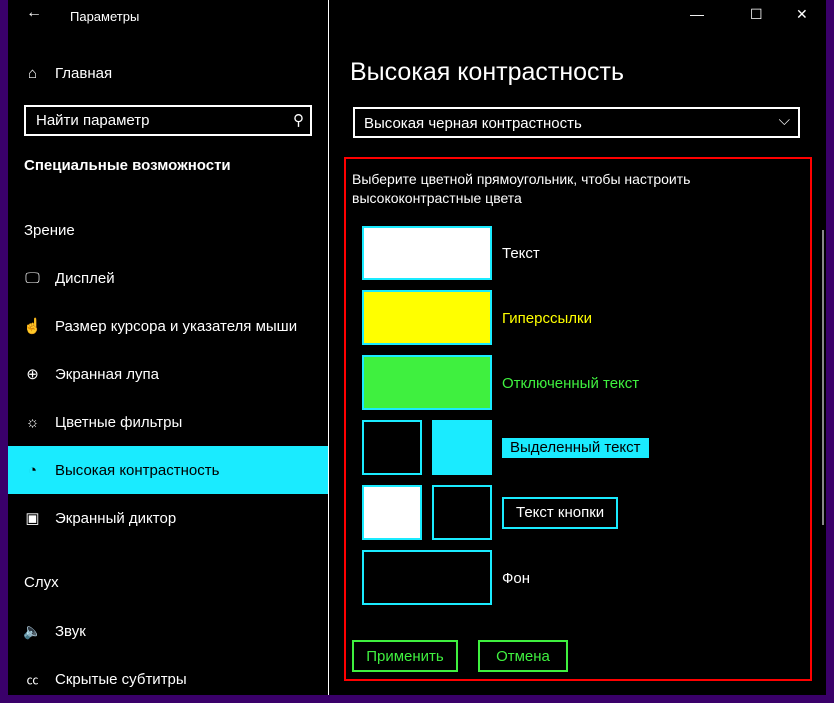  Describe the element at coordinates (70, 631) in the screenshot. I see `label: Звук` at that location.